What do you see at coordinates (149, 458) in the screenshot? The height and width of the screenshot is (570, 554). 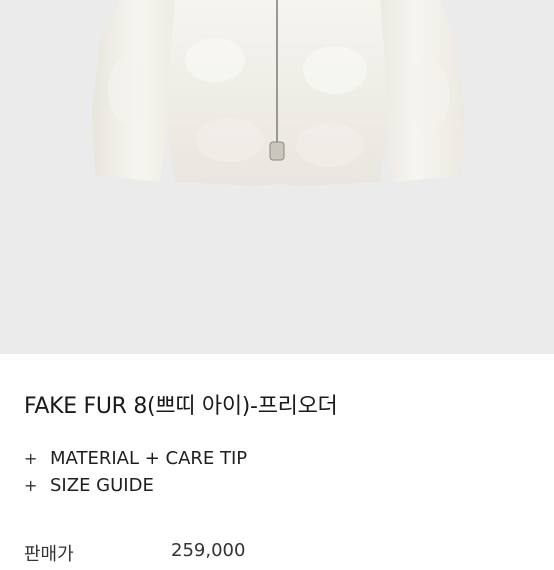 I see `material-care-label: MATERIAL + CARE TIP` at bounding box center [149, 458].